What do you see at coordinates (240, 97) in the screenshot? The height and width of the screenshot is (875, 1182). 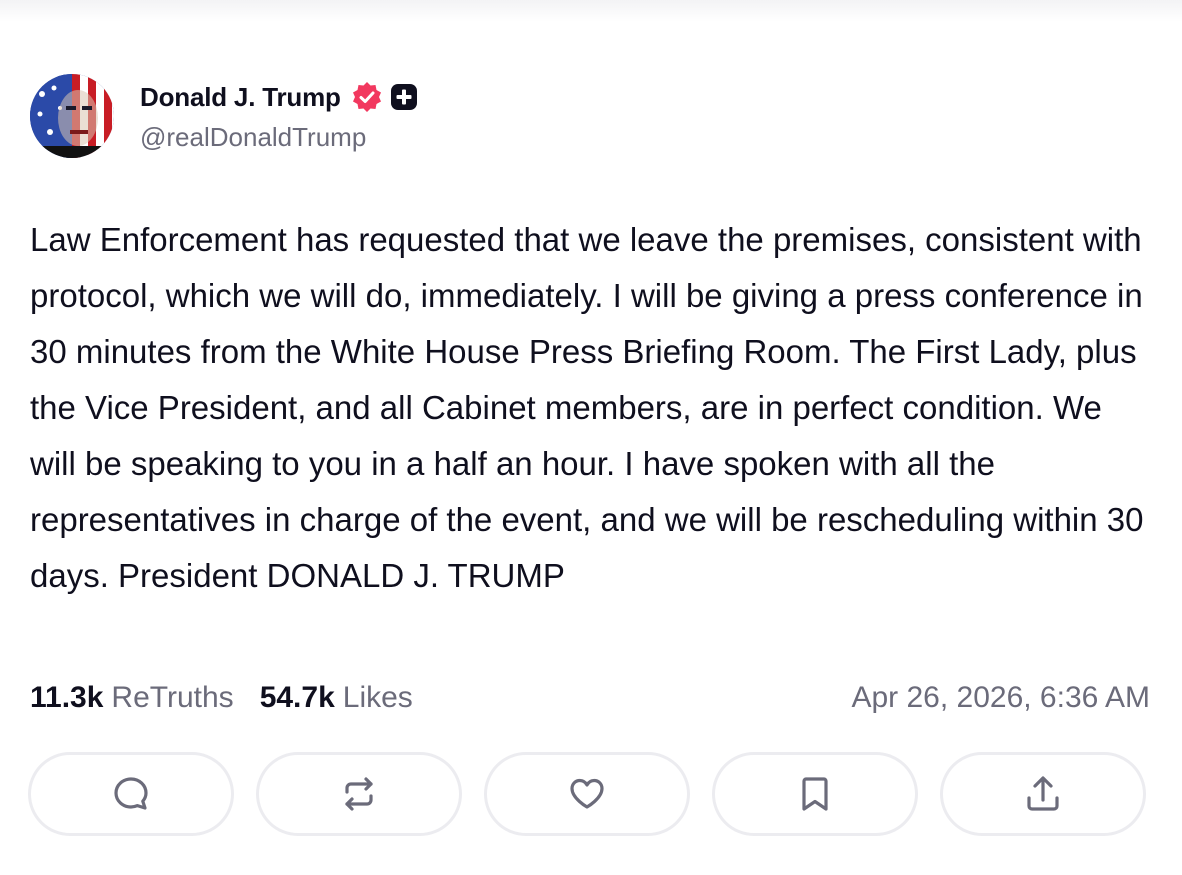 I see `display-name: Donald J. Trump` at bounding box center [240, 97].